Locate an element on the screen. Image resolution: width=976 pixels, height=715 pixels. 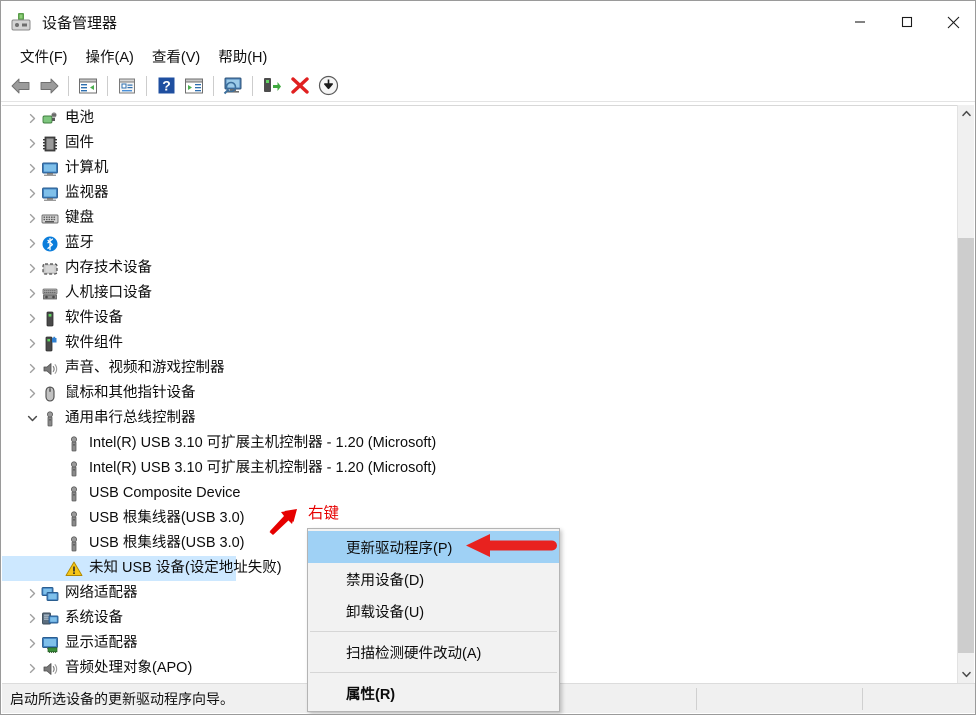
tree-item: 通用串行总线控制器 is located at coordinates (480, 418).